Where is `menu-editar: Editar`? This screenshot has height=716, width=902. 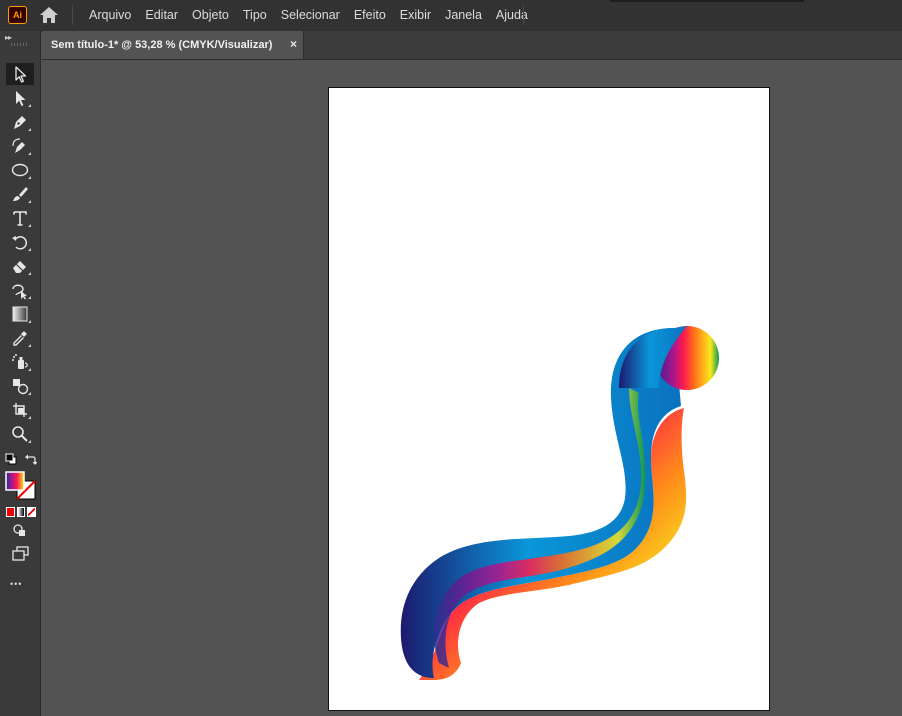 menu-editar: Editar is located at coordinates (161, 15).